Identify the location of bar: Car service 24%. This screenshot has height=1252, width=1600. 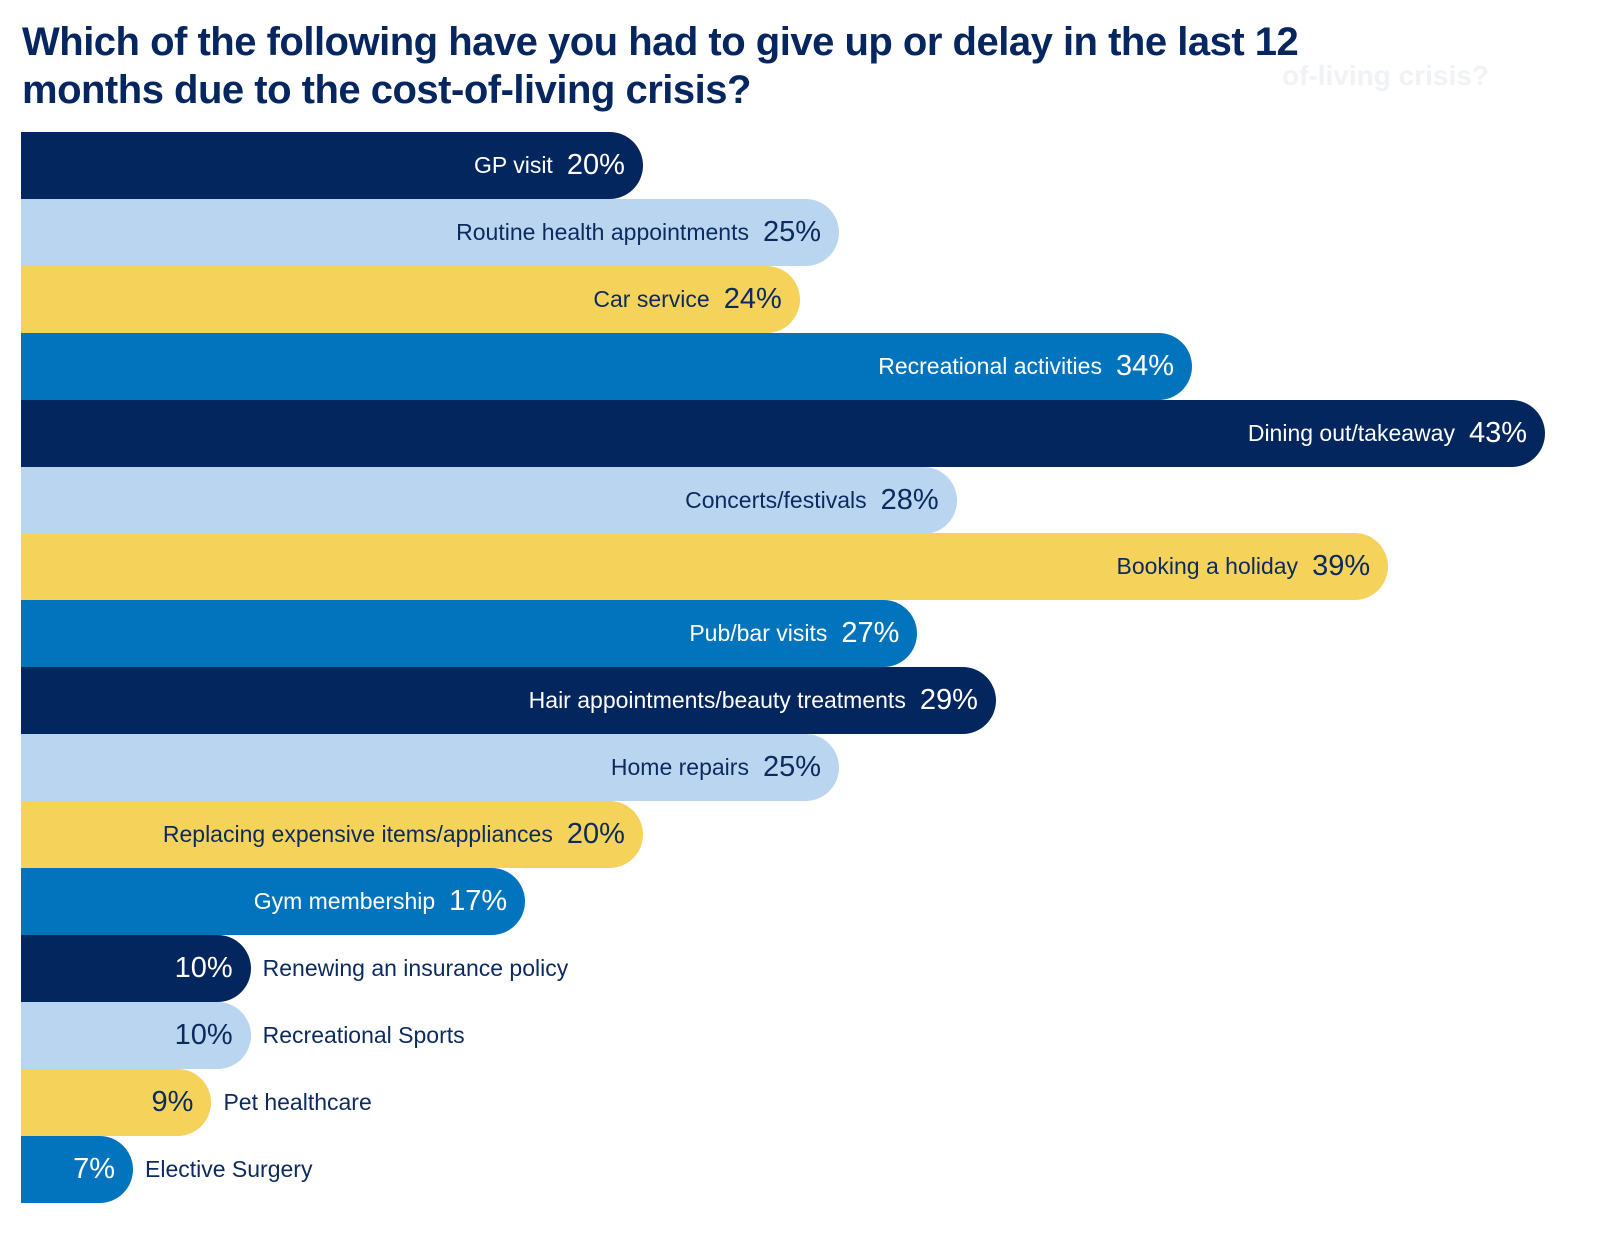
(410, 299).